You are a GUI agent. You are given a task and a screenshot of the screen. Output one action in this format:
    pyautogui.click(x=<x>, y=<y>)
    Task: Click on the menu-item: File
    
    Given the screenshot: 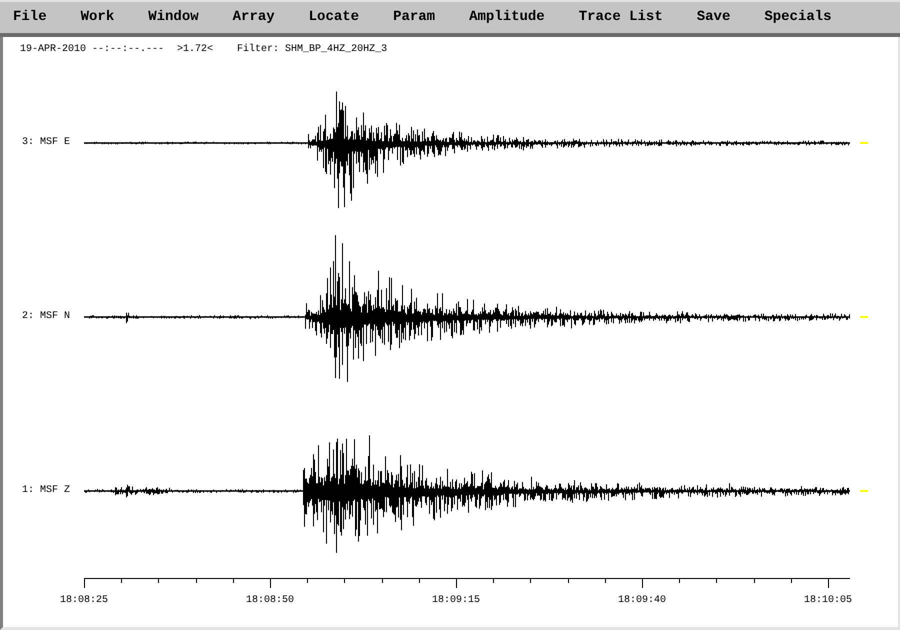 What is the action you would take?
    pyautogui.click(x=30, y=17)
    